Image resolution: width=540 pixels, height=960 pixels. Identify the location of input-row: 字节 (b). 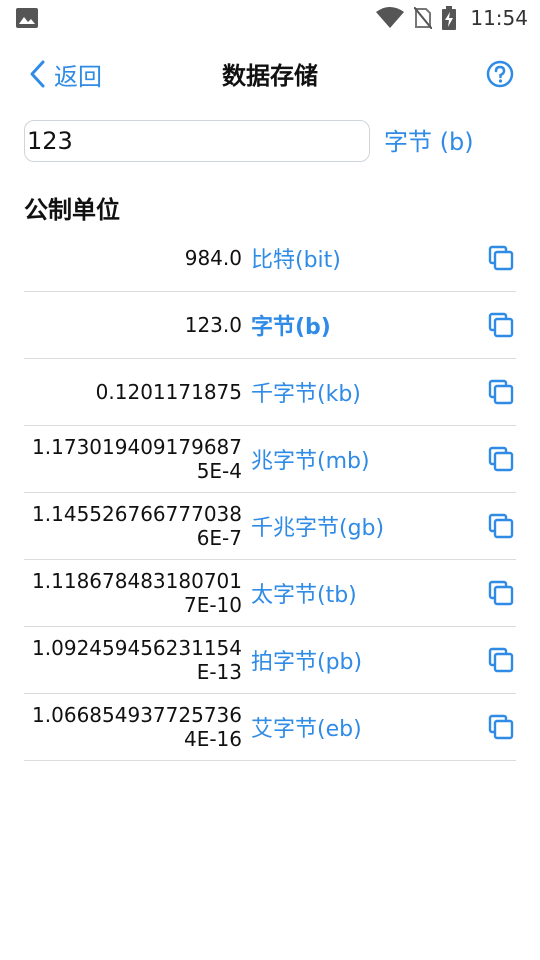
(270, 142).